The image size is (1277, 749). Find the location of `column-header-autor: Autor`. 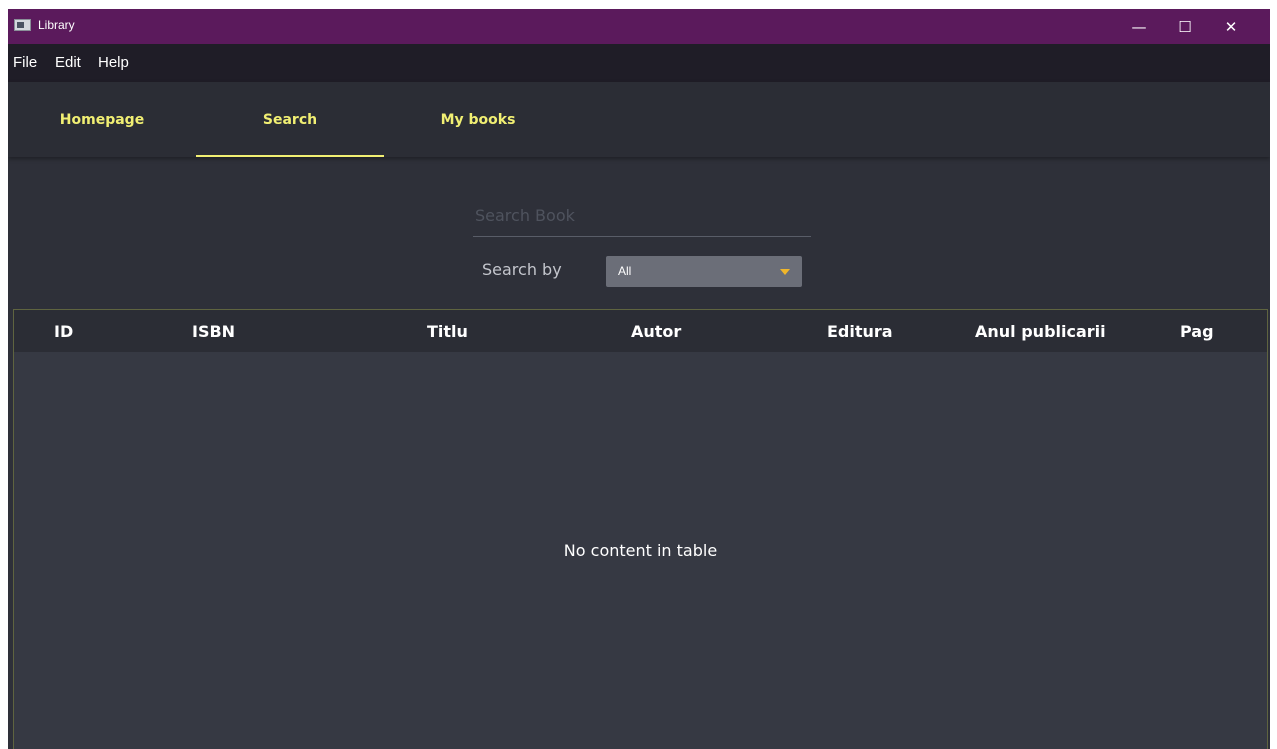

column-header-autor: Autor is located at coordinates (656, 331).